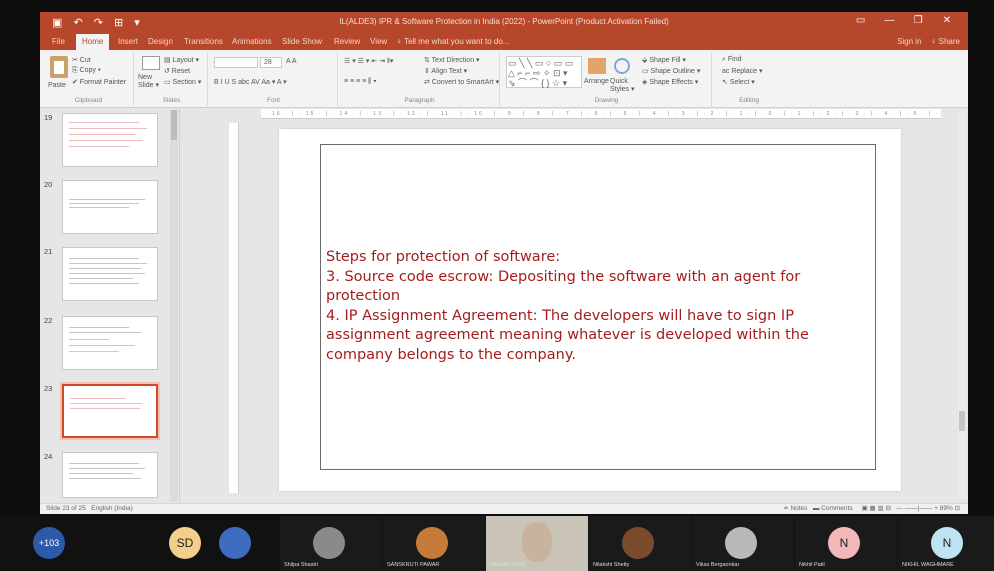  What do you see at coordinates (58, 41) in the screenshot?
I see `tab-file: File` at bounding box center [58, 41].